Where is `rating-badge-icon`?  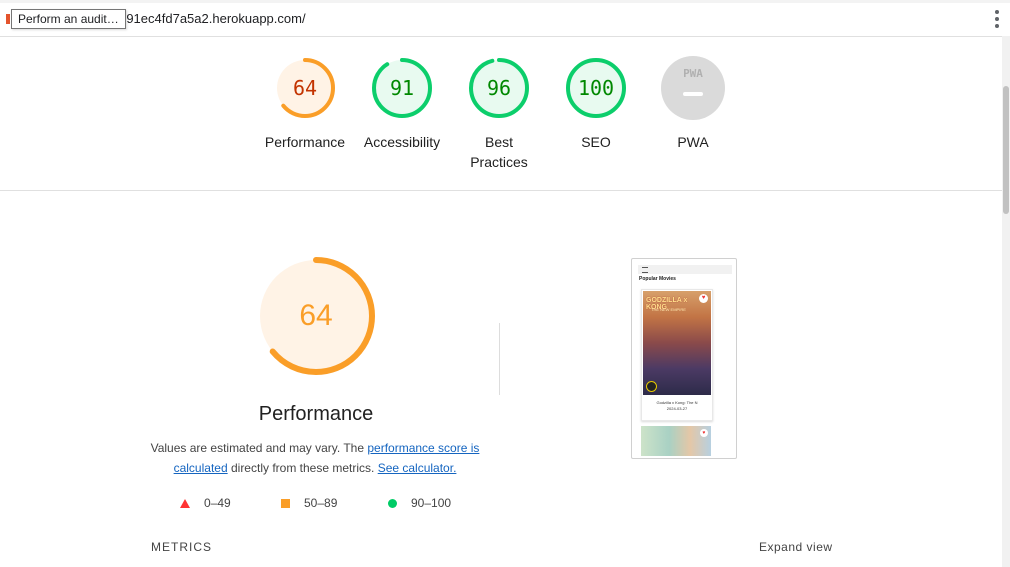
rating-badge-icon is located at coordinates (651, 386).